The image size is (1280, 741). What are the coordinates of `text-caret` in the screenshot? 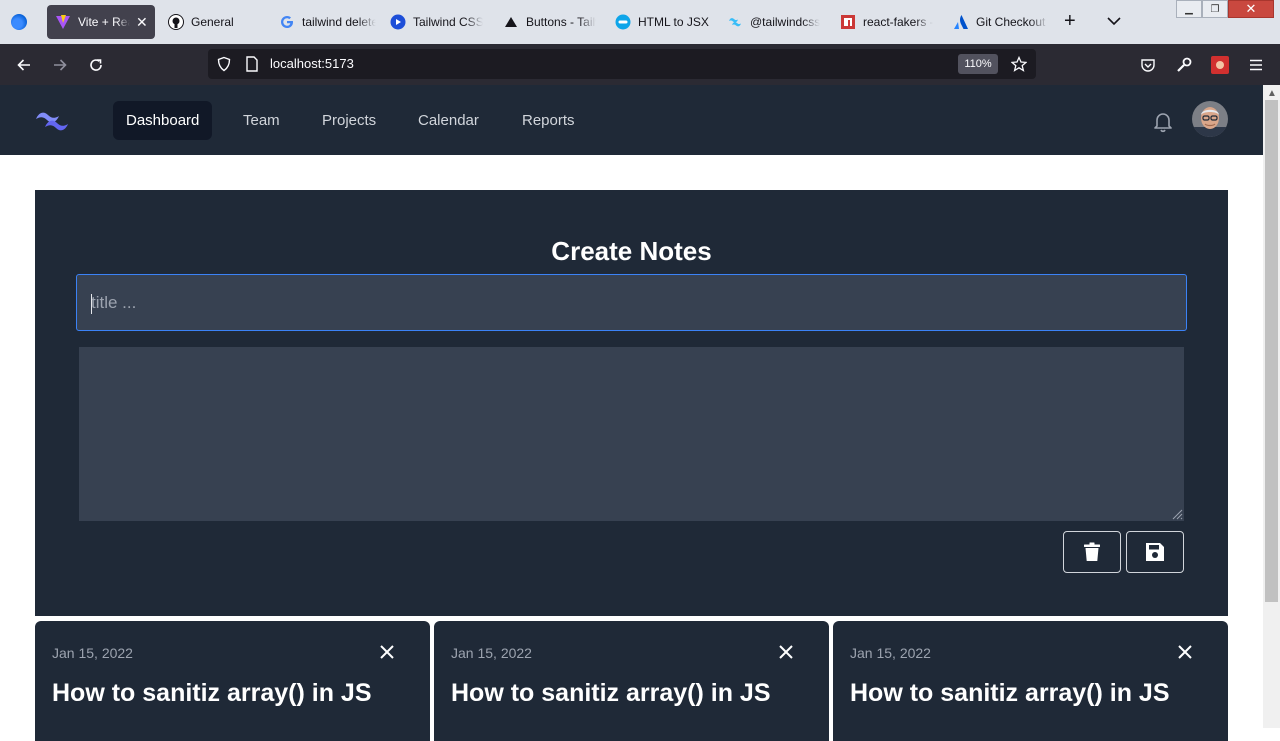 It's located at (91, 304).